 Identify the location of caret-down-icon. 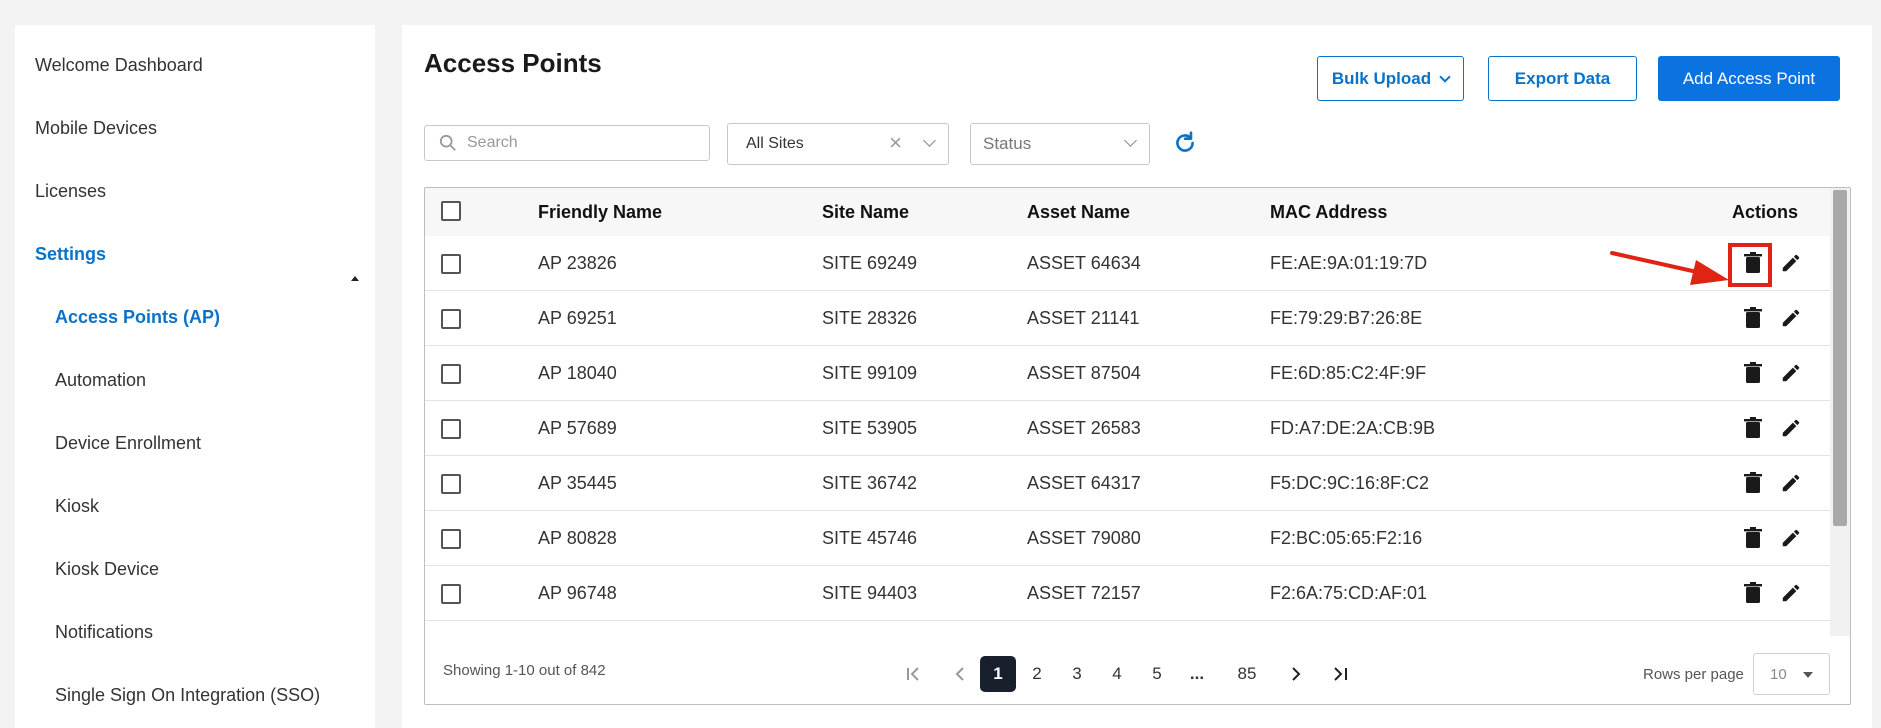
(1808, 675).